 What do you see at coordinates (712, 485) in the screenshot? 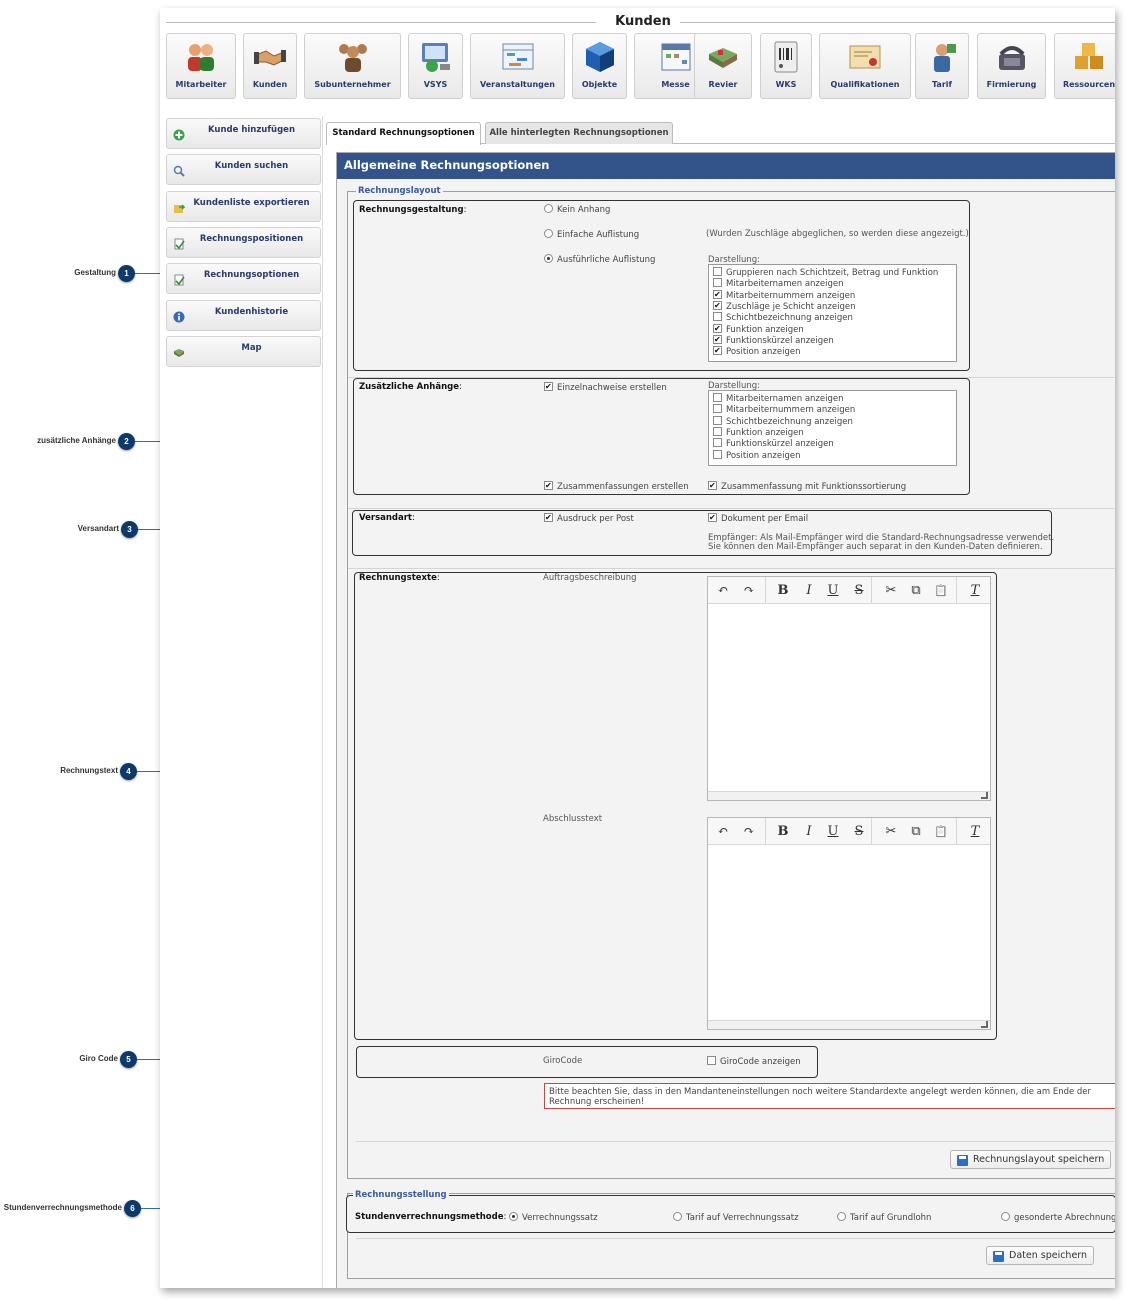
I see `checkbox-funktionssortierung` at bounding box center [712, 485].